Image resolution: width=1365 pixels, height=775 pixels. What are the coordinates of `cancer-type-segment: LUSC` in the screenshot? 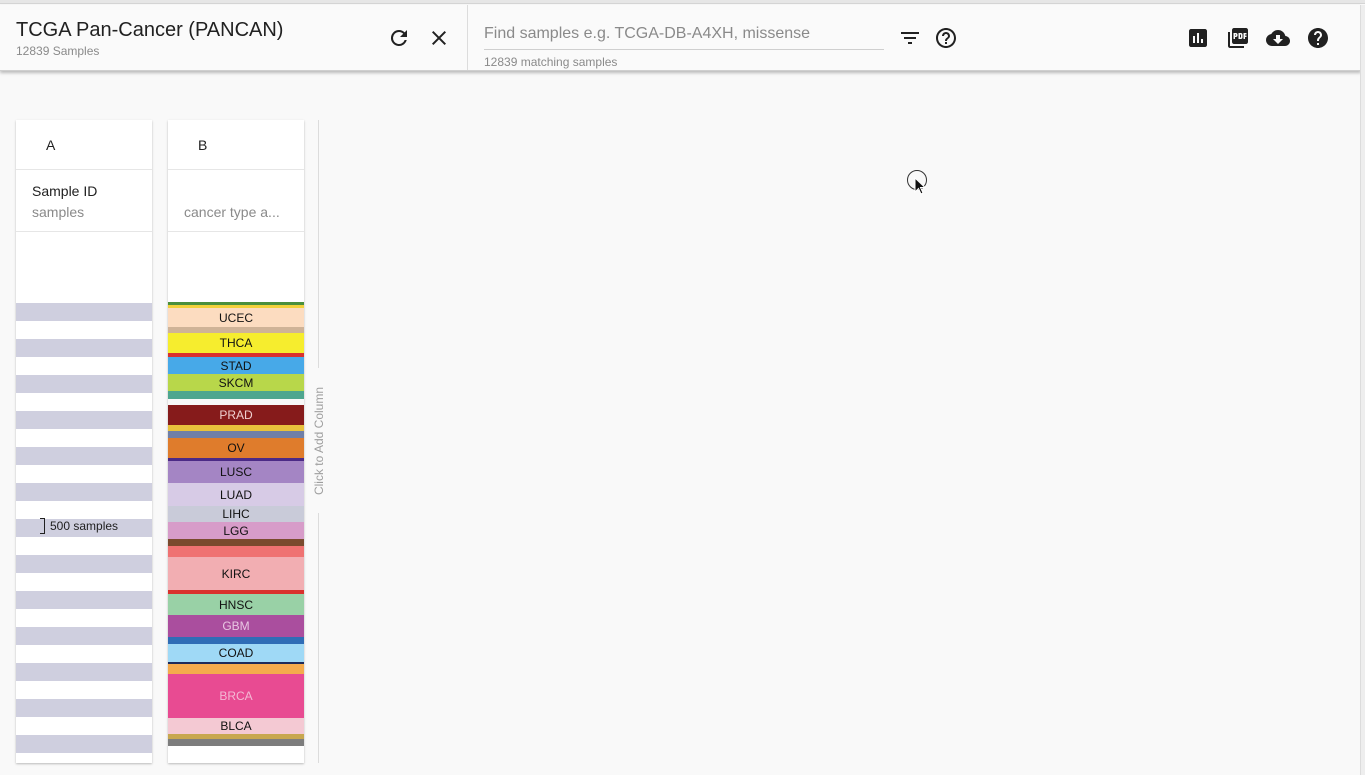 It's located at (236, 472).